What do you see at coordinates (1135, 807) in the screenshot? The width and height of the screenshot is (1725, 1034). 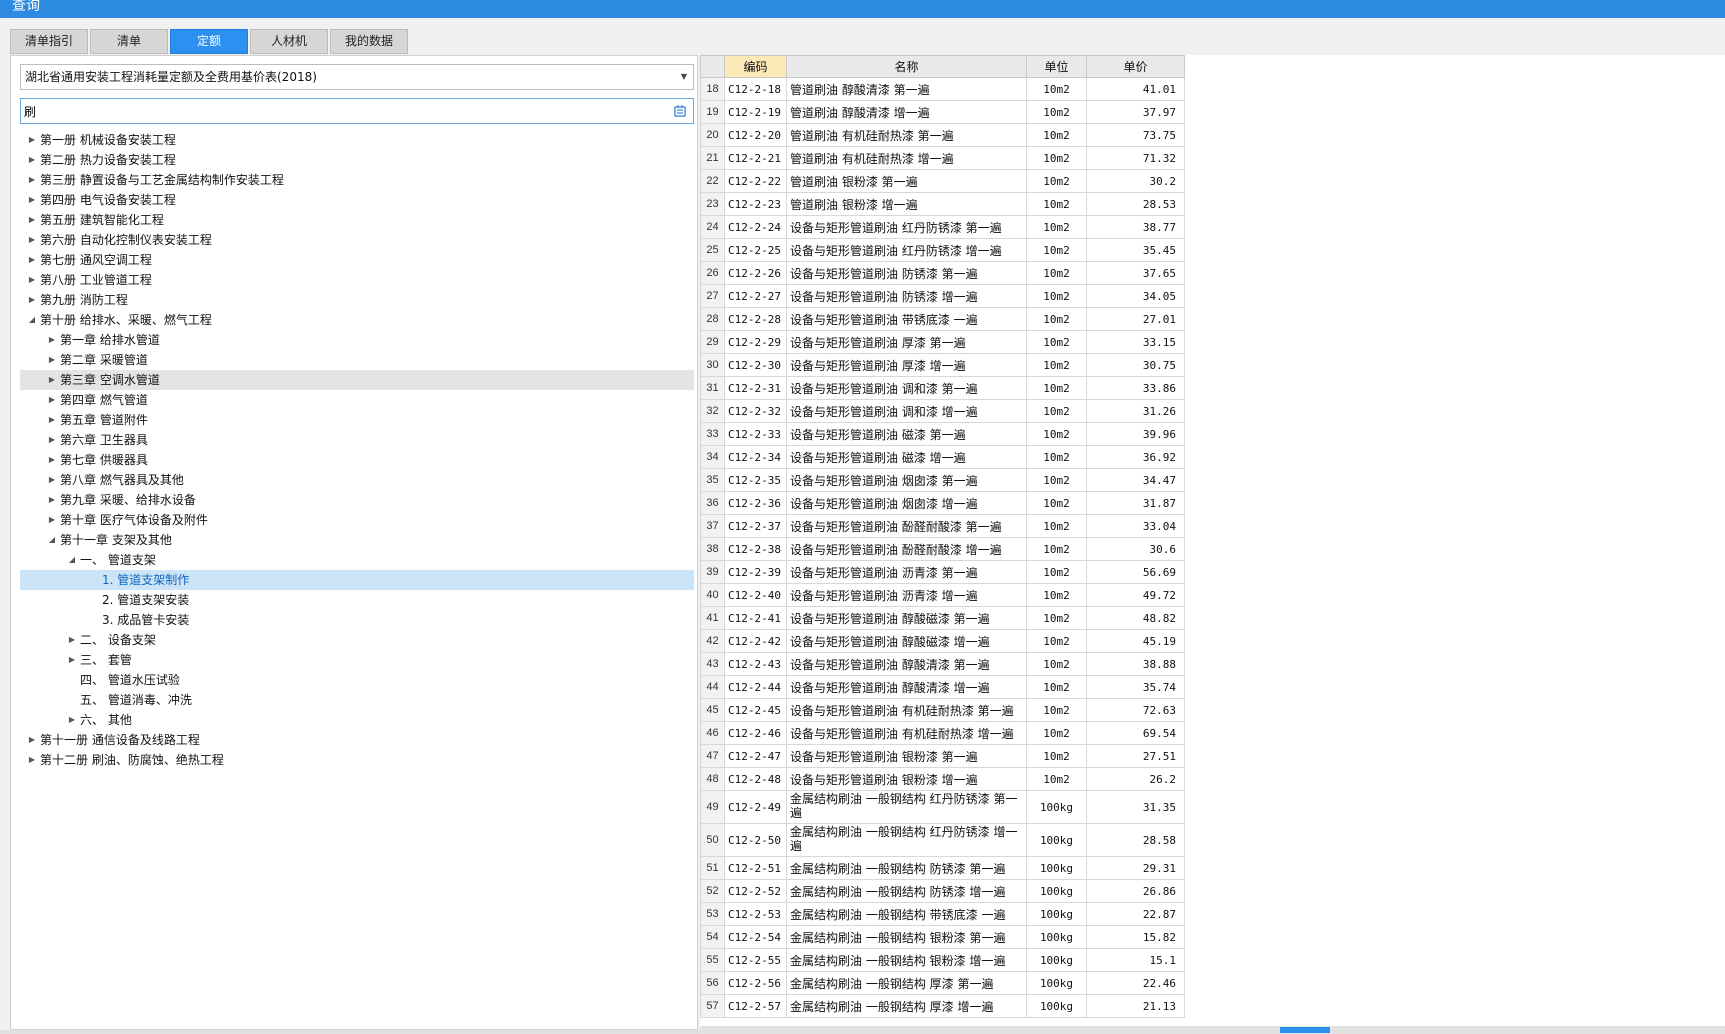 I see `quota-price: 31.35` at bounding box center [1135, 807].